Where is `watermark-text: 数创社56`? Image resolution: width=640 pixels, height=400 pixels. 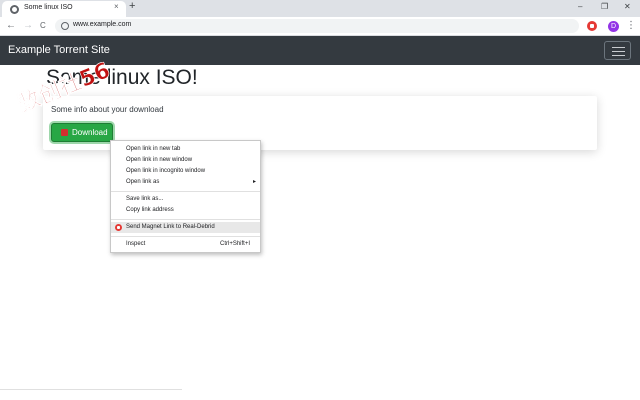
watermark-text: 数创社56 is located at coordinates (64, 89).